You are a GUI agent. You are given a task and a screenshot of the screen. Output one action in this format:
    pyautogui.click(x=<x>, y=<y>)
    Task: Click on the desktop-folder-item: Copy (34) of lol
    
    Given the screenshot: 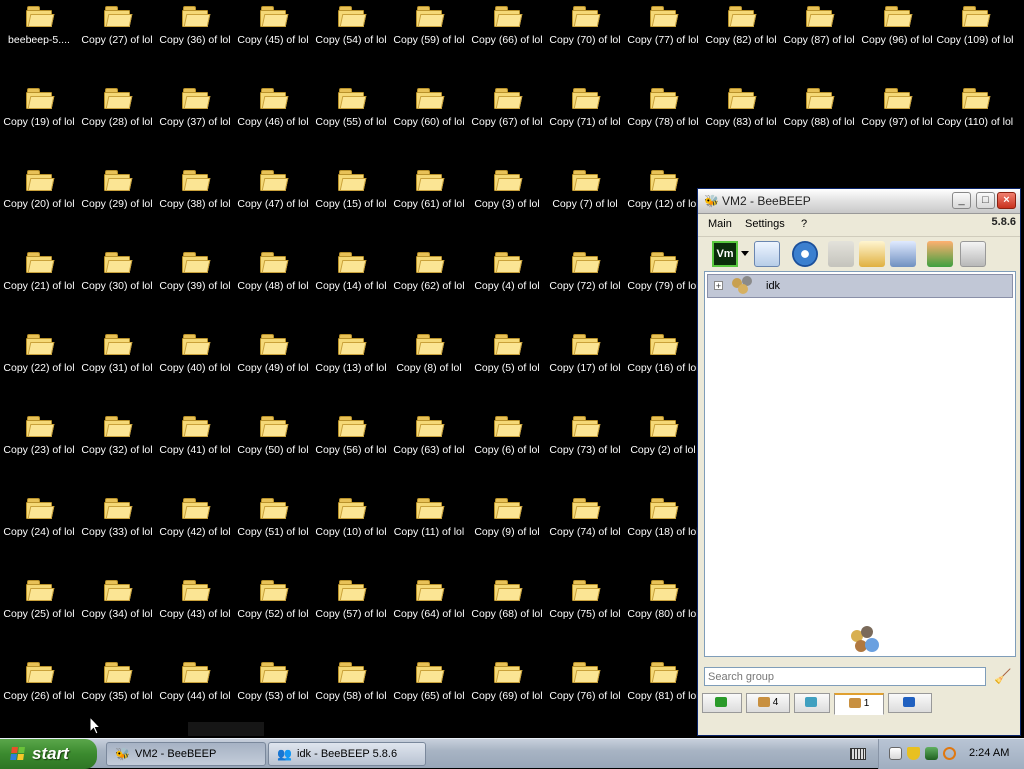 What is the action you would take?
    pyautogui.click(x=117, y=597)
    